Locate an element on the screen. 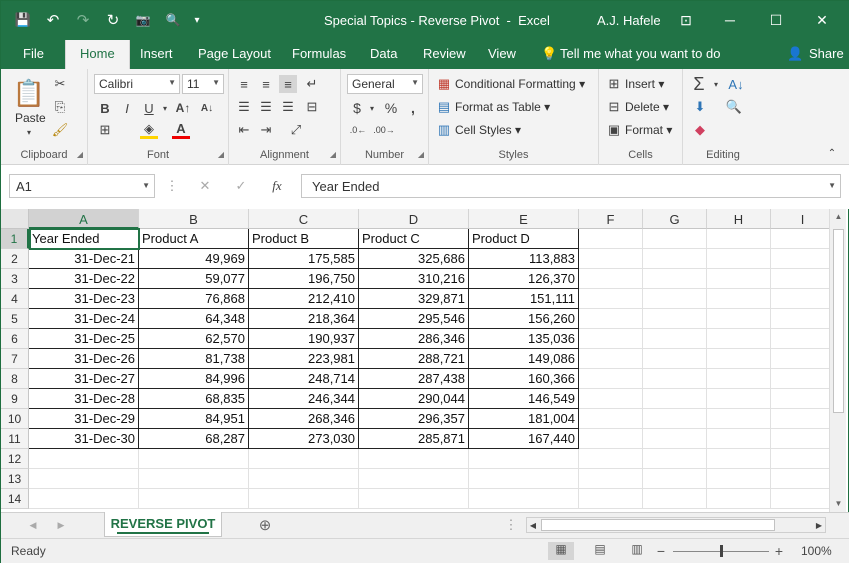 This screenshot has height=563, width=849. cell: 31-Dec-28 is located at coordinates (84, 399).